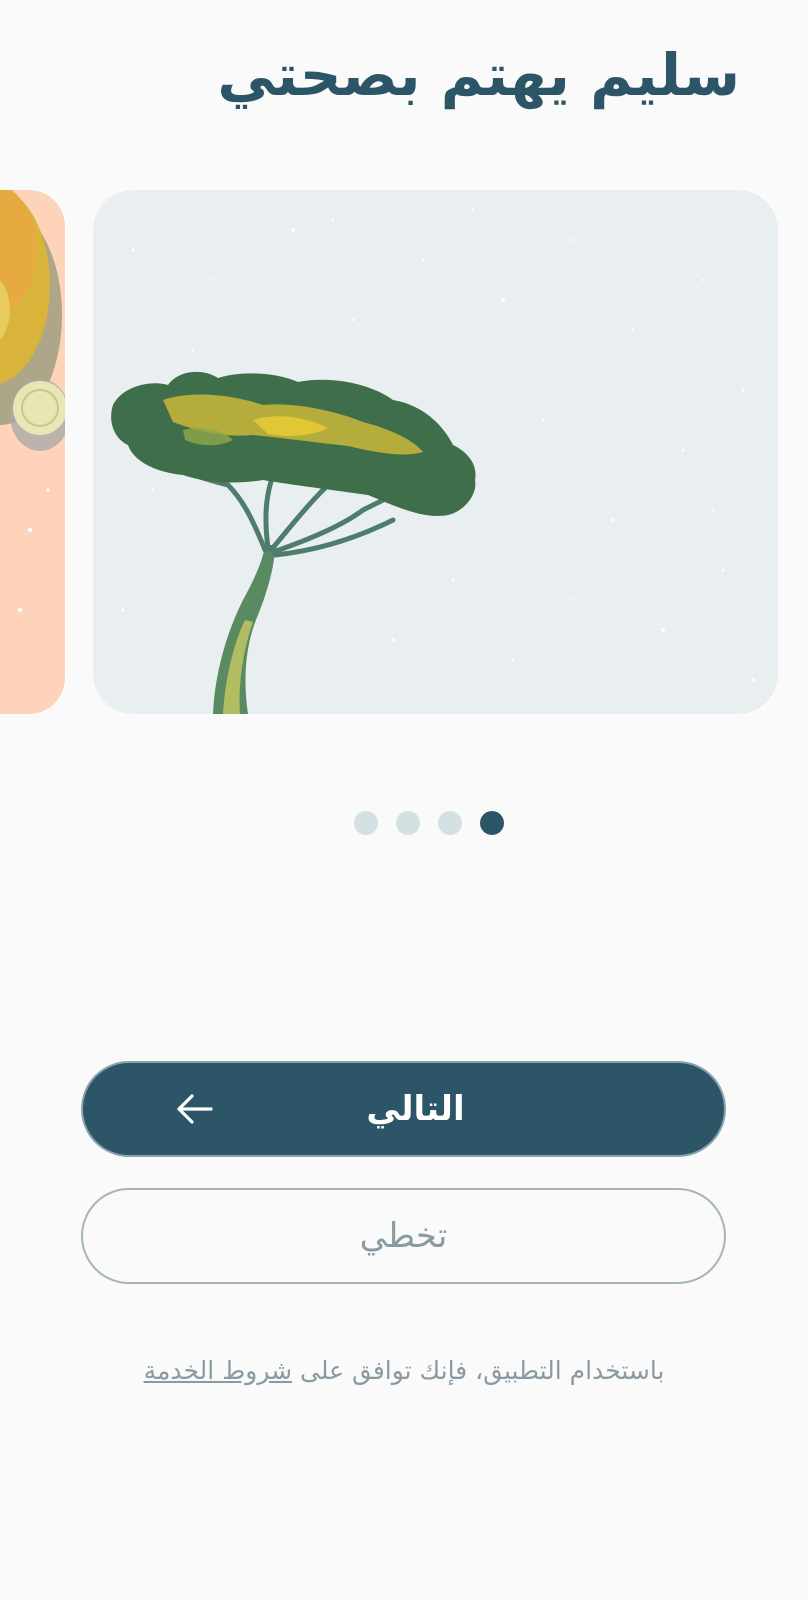 The image size is (808, 1600). I want to click on next-button-label: التالي, so click(415, 1109).